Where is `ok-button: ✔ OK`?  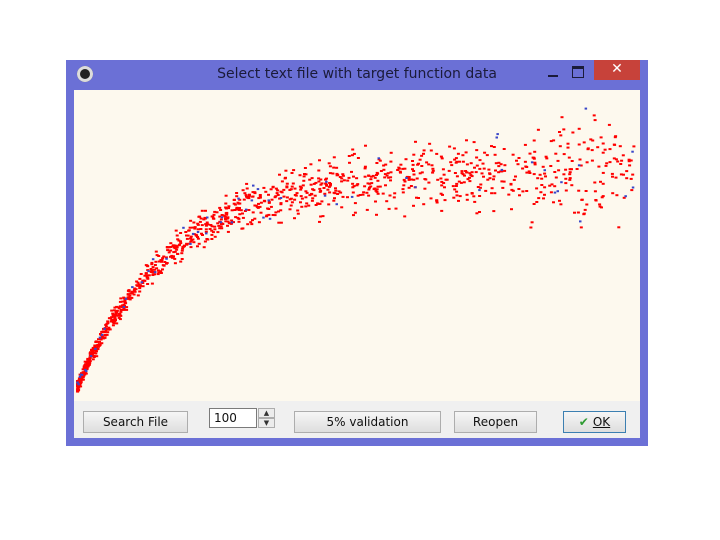
ok-button: ✔ OK is located at coordinates (594, 422).